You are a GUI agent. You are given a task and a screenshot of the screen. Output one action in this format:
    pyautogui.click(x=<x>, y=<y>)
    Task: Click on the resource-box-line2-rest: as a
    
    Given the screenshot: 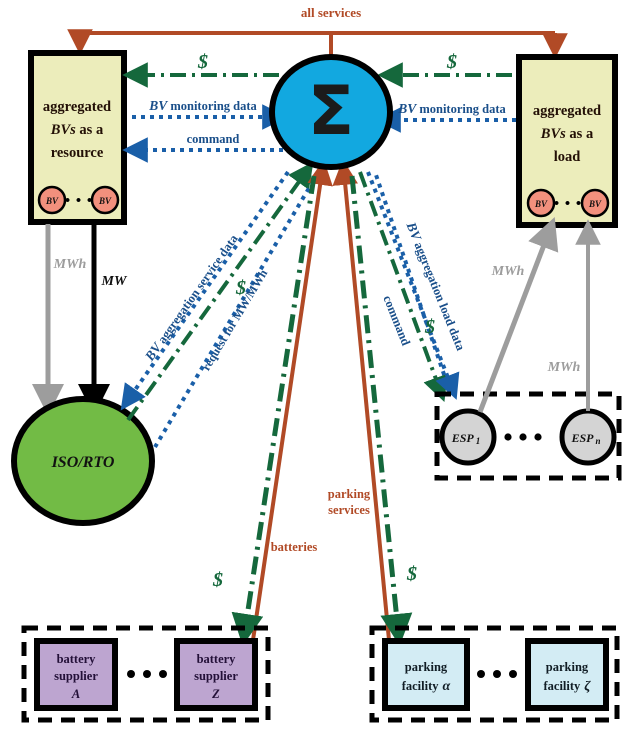 What is the action you would take?
    pyautogui.click(x=90, y=130)
    